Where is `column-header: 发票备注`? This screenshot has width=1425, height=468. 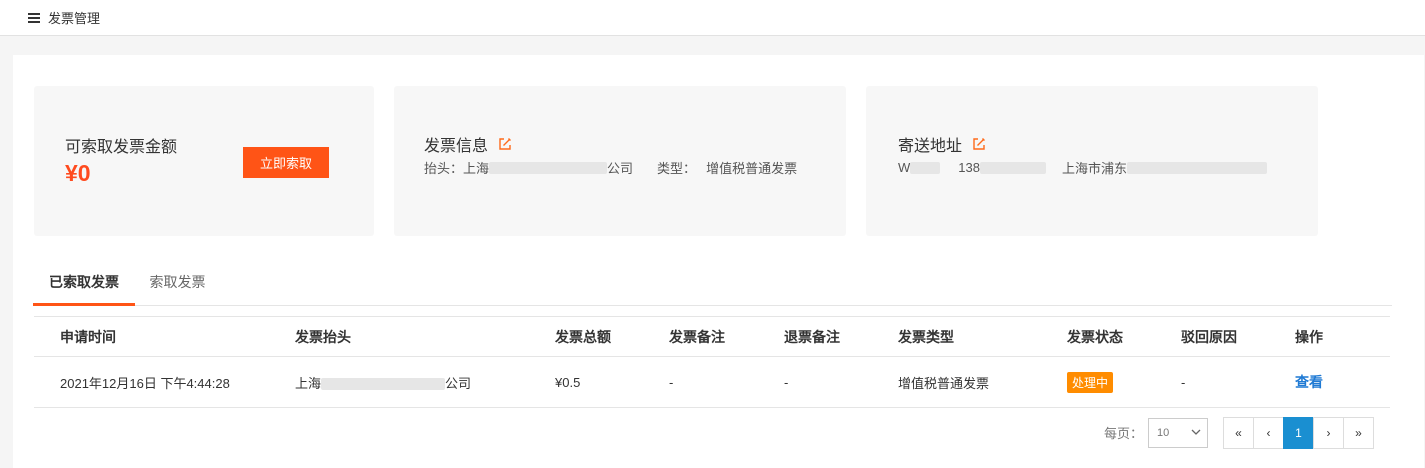
column-header: 发票备注 is located at coordinates (726, 336).